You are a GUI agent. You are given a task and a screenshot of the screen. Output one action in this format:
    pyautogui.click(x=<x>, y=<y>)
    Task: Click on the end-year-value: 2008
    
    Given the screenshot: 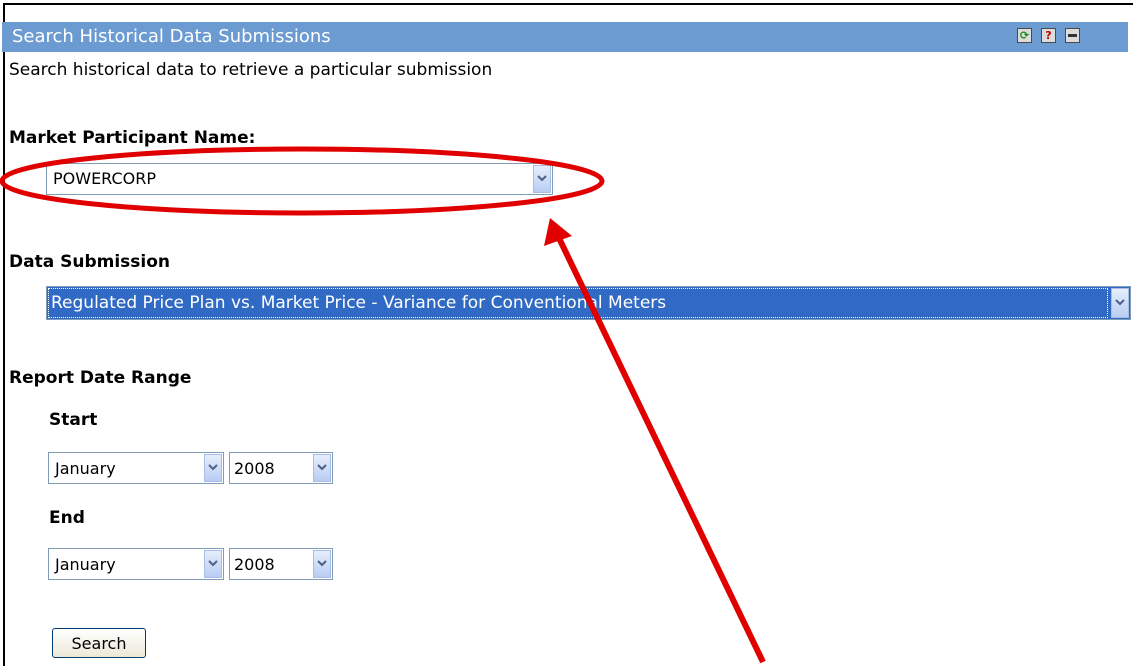 What is the action you would take?
    pyautogui.click(x=254, y=564)
    